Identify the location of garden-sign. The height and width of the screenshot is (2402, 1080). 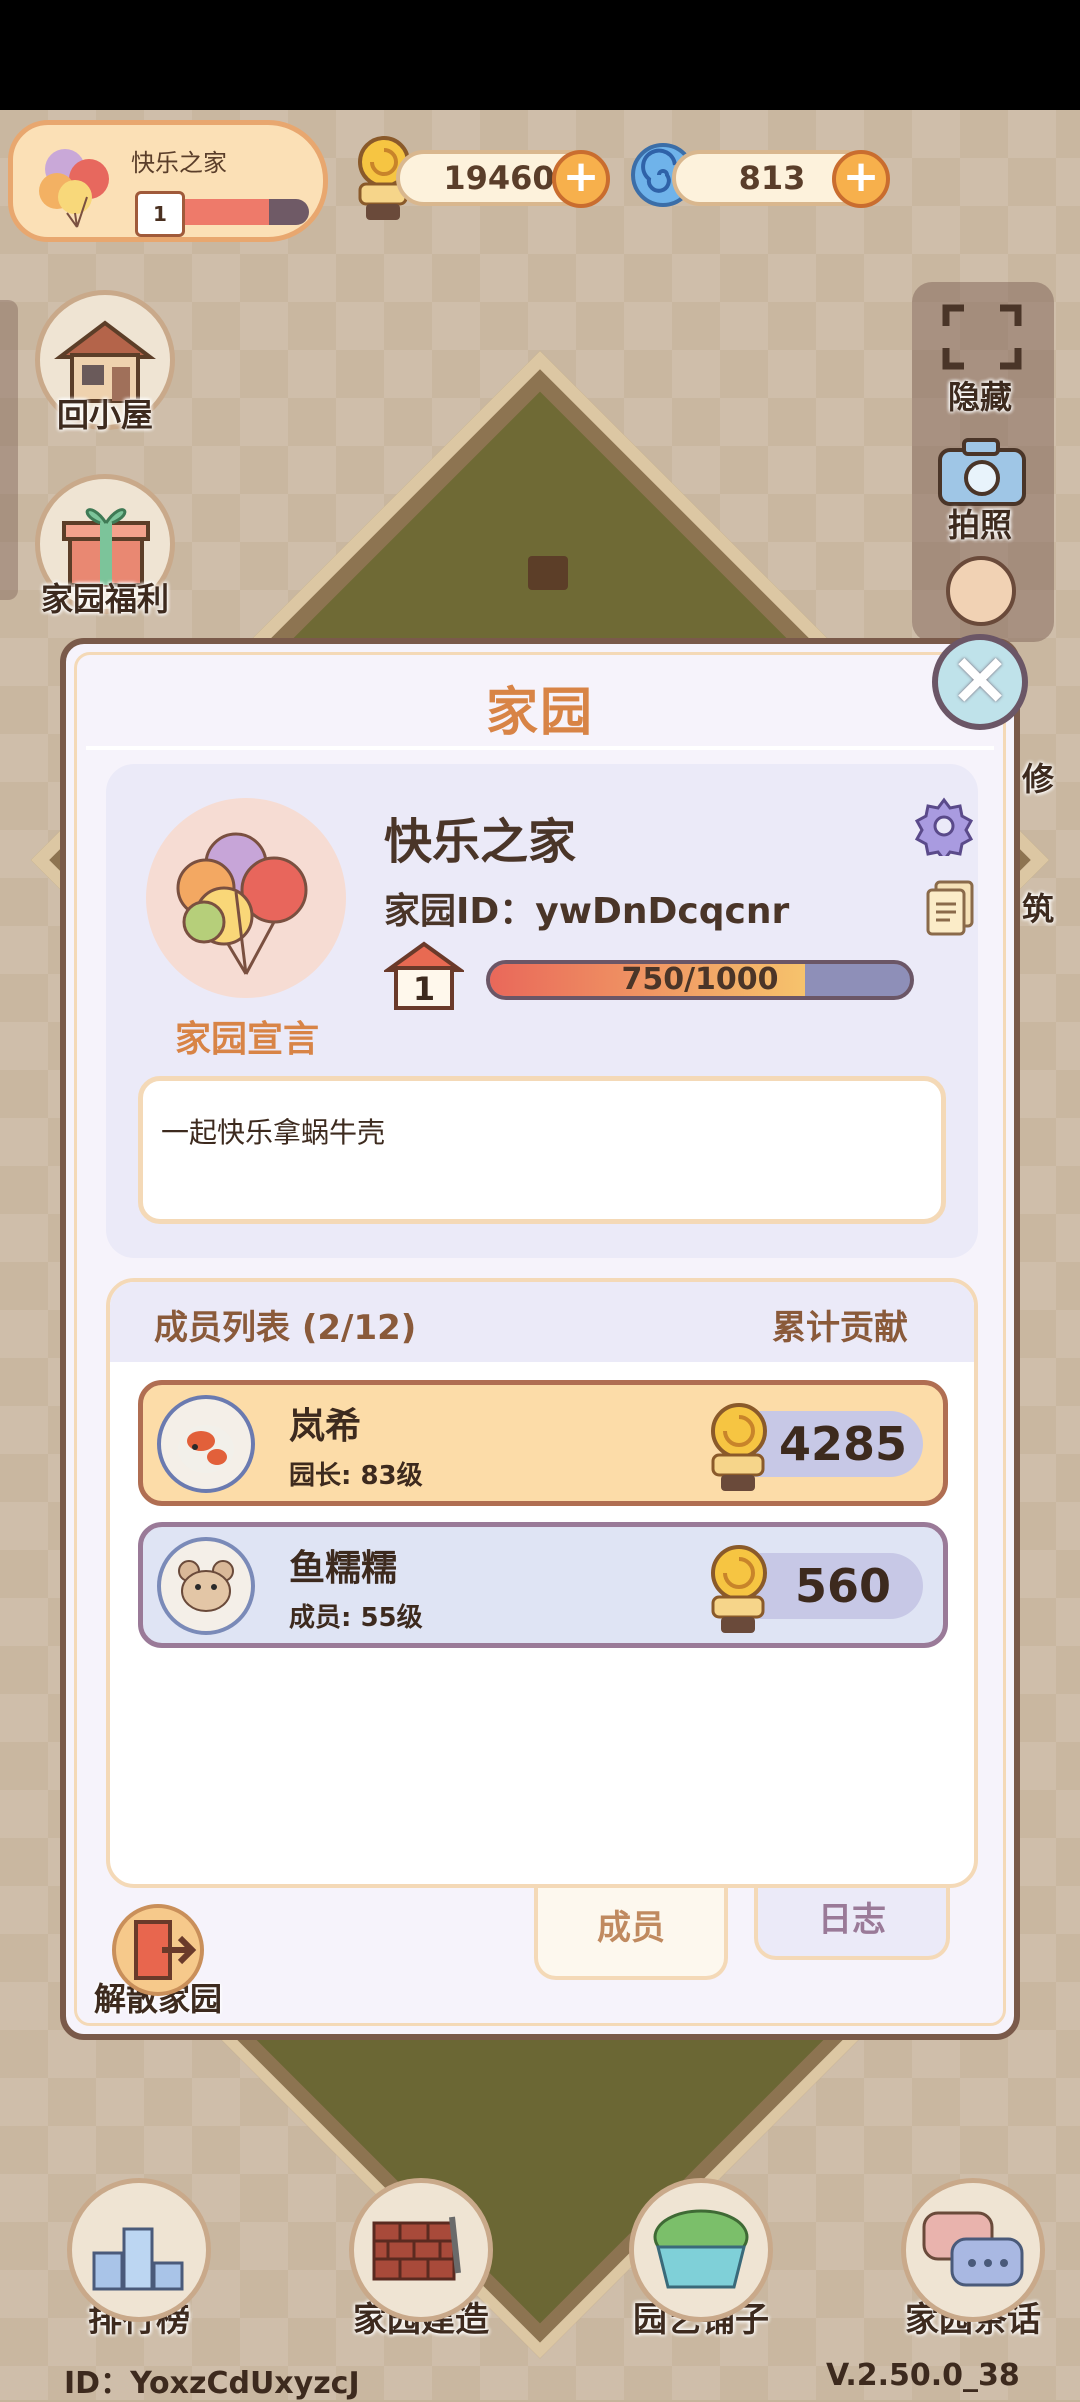
(548, 573).